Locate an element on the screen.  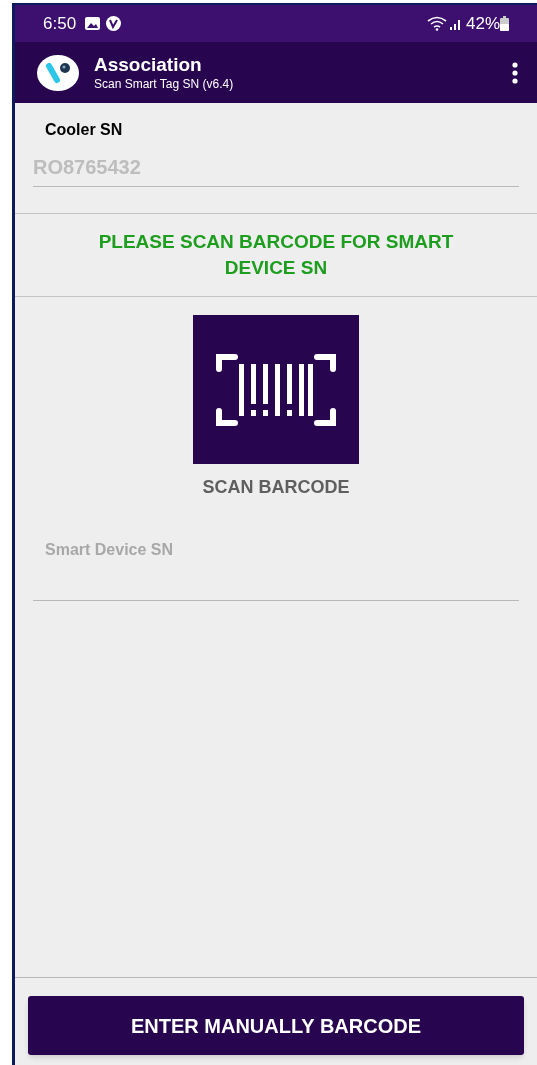
signal-icon is located at coordinates (455, 23).